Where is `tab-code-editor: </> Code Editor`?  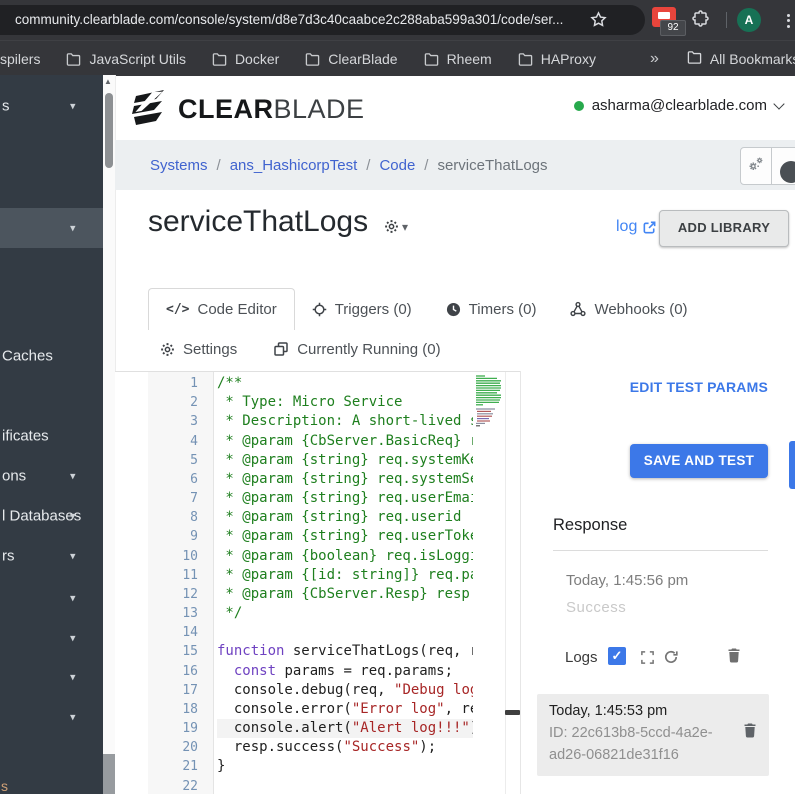 tab-code-editor: </> Code Editor is located at coordinates (221, 309).